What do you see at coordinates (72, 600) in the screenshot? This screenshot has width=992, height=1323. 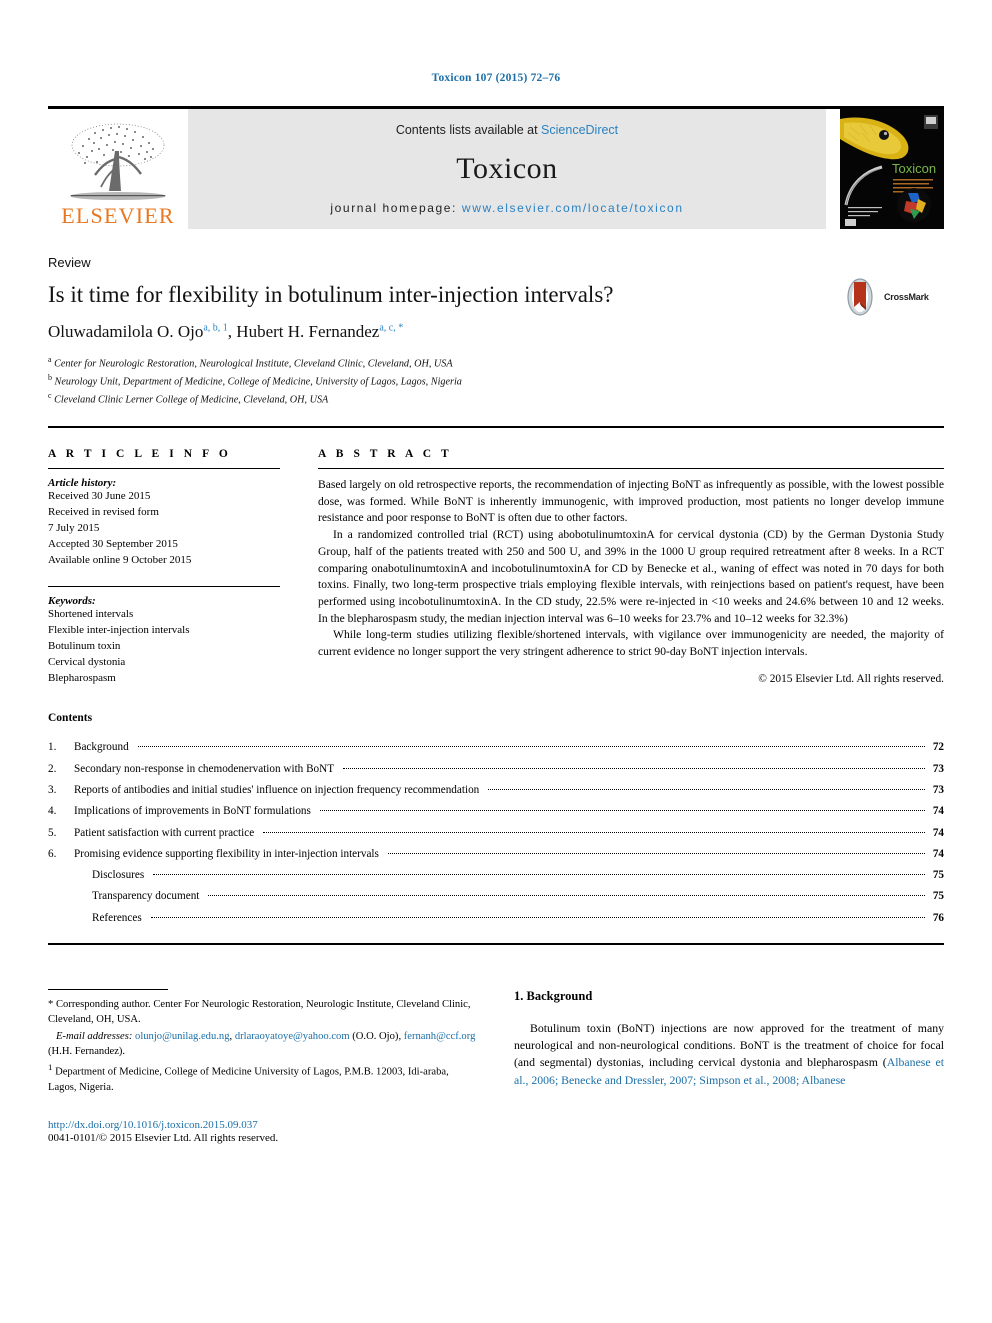 I see `keywords-label: Keywords:` at bounding box center [72, 600].